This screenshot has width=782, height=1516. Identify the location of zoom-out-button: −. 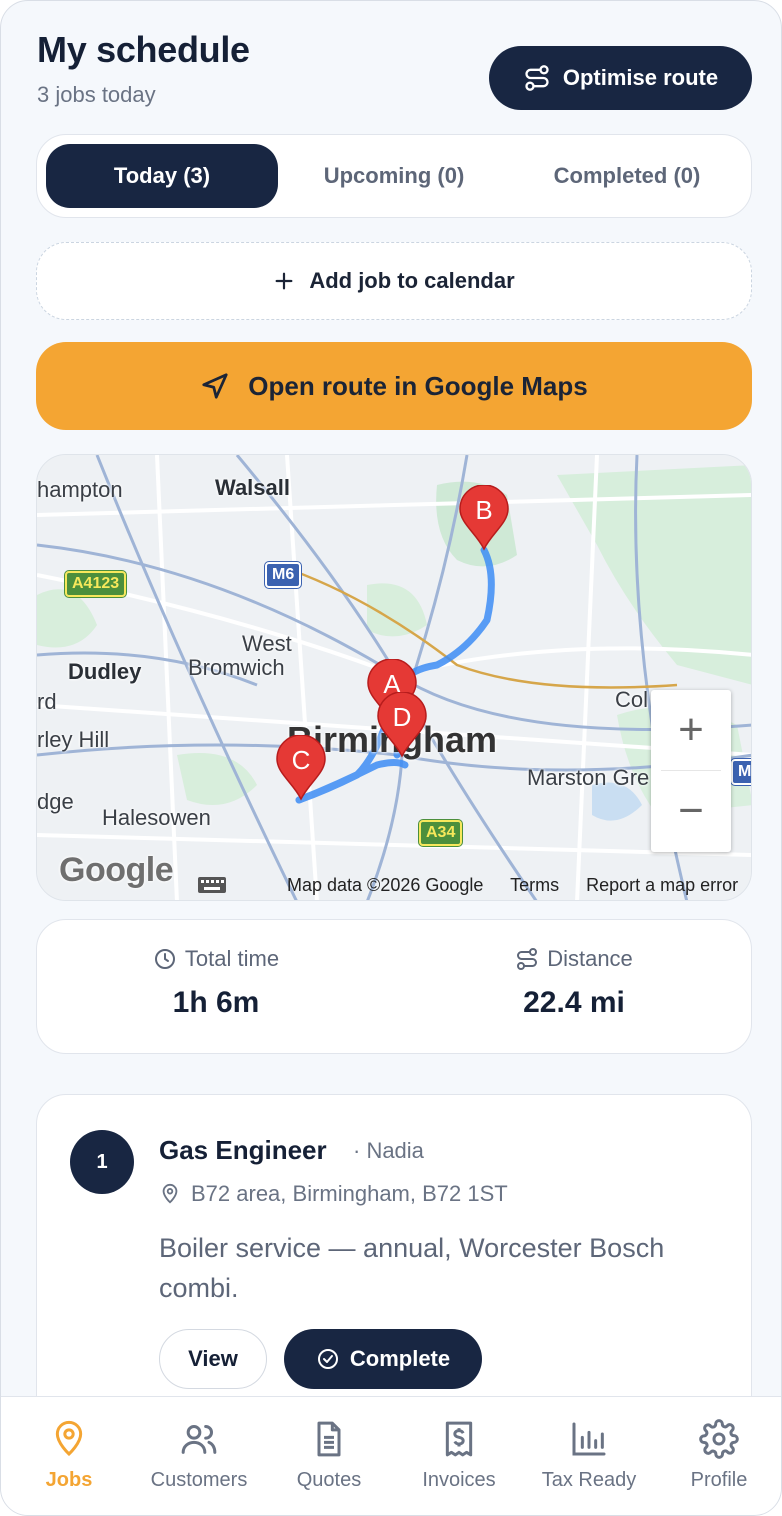
(691, 811).